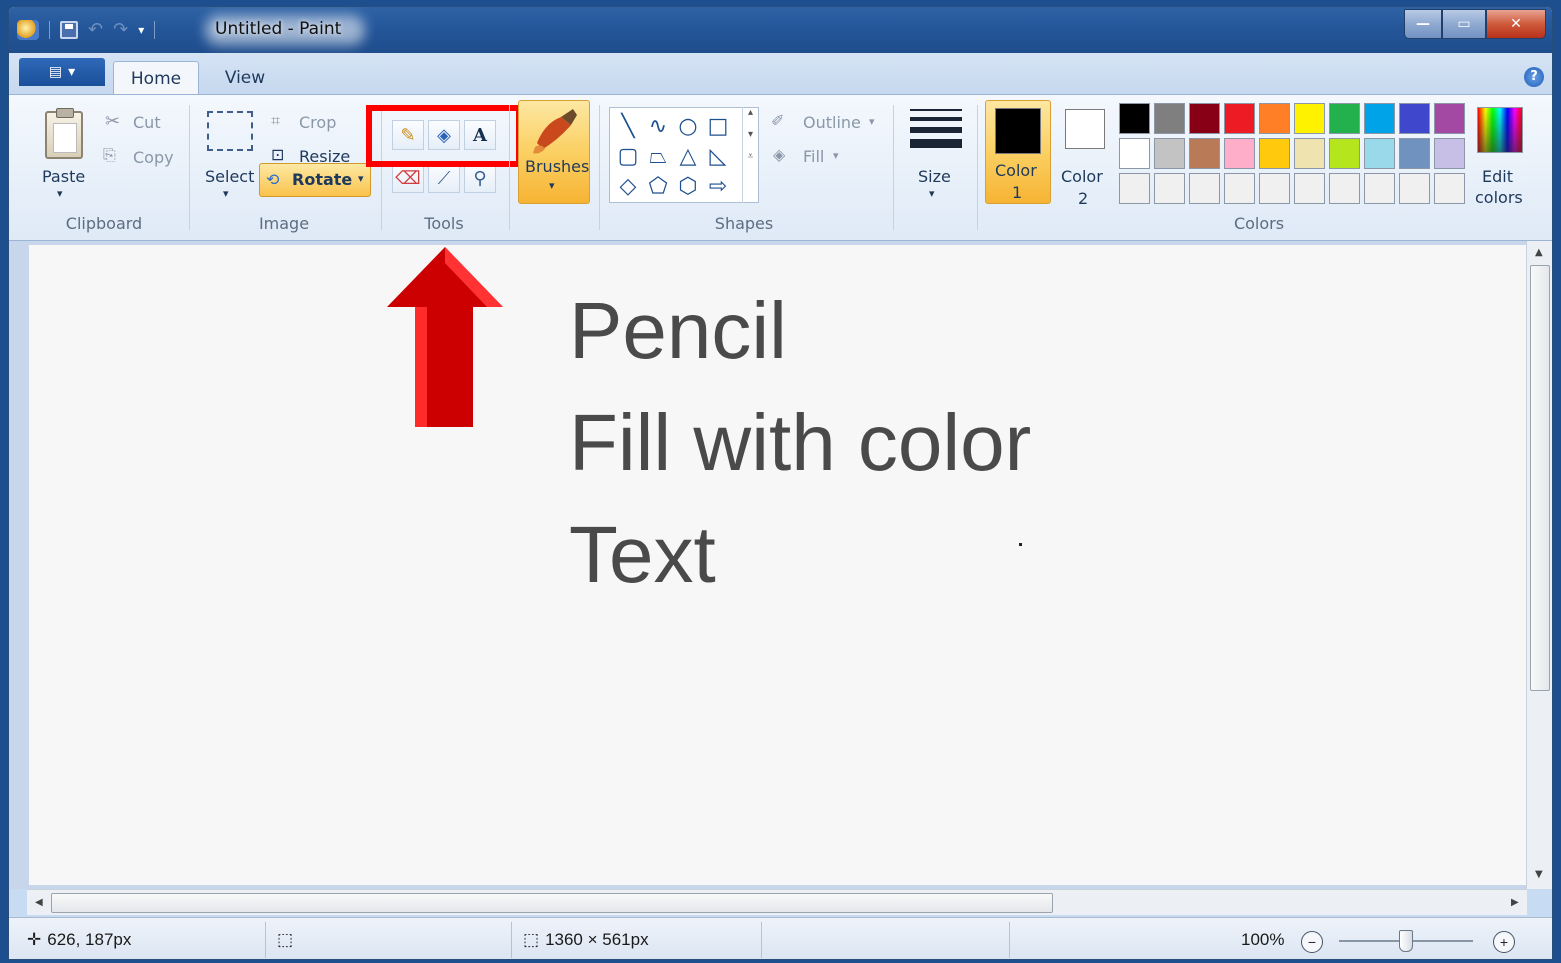 Image resolution: width=1561 pixels, height=963 pixels. I want to click on select-icon, so click(230, 131).